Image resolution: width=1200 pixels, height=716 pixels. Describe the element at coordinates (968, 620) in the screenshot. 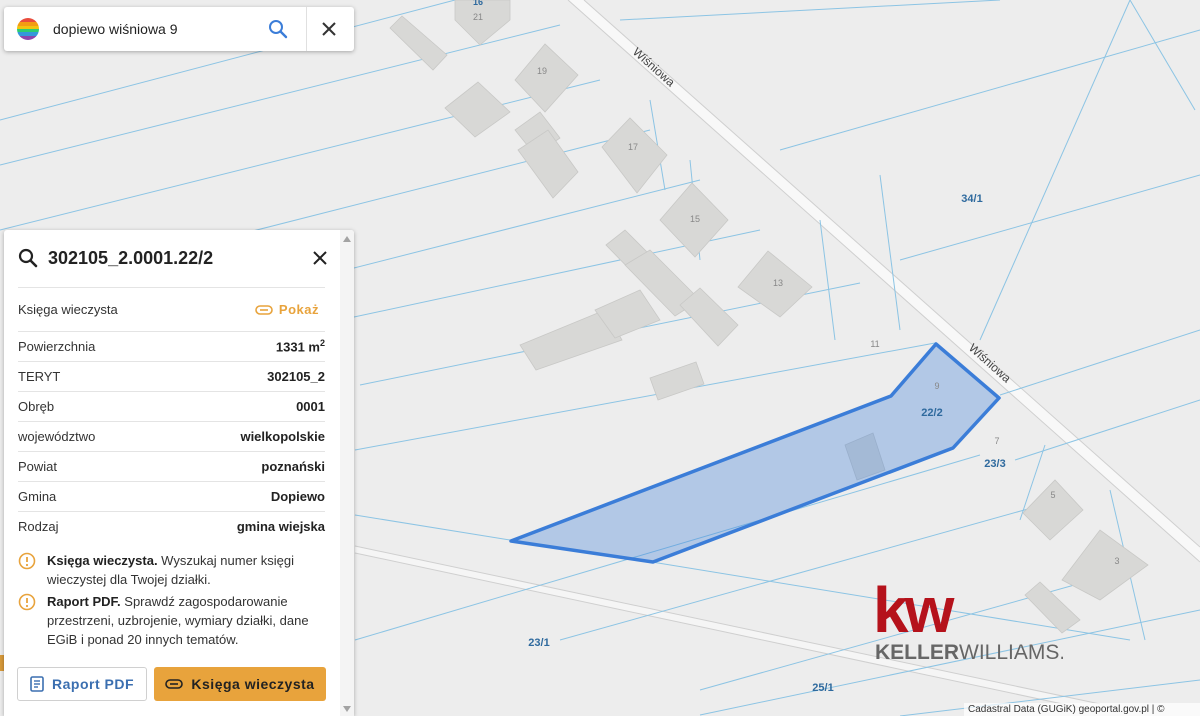

I see `keller-williams-logo: kw KELLERWILLIAMS.` at that location.